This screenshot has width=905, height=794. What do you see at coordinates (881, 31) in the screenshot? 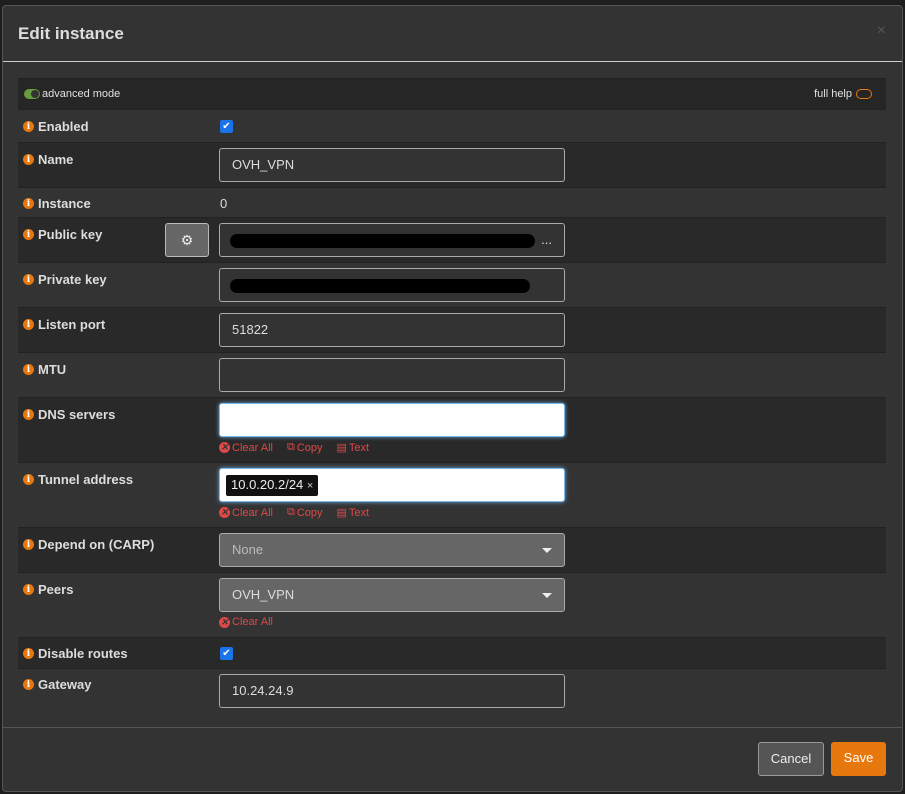
I see `close-icon: ×` at bounding box center [881, 31].